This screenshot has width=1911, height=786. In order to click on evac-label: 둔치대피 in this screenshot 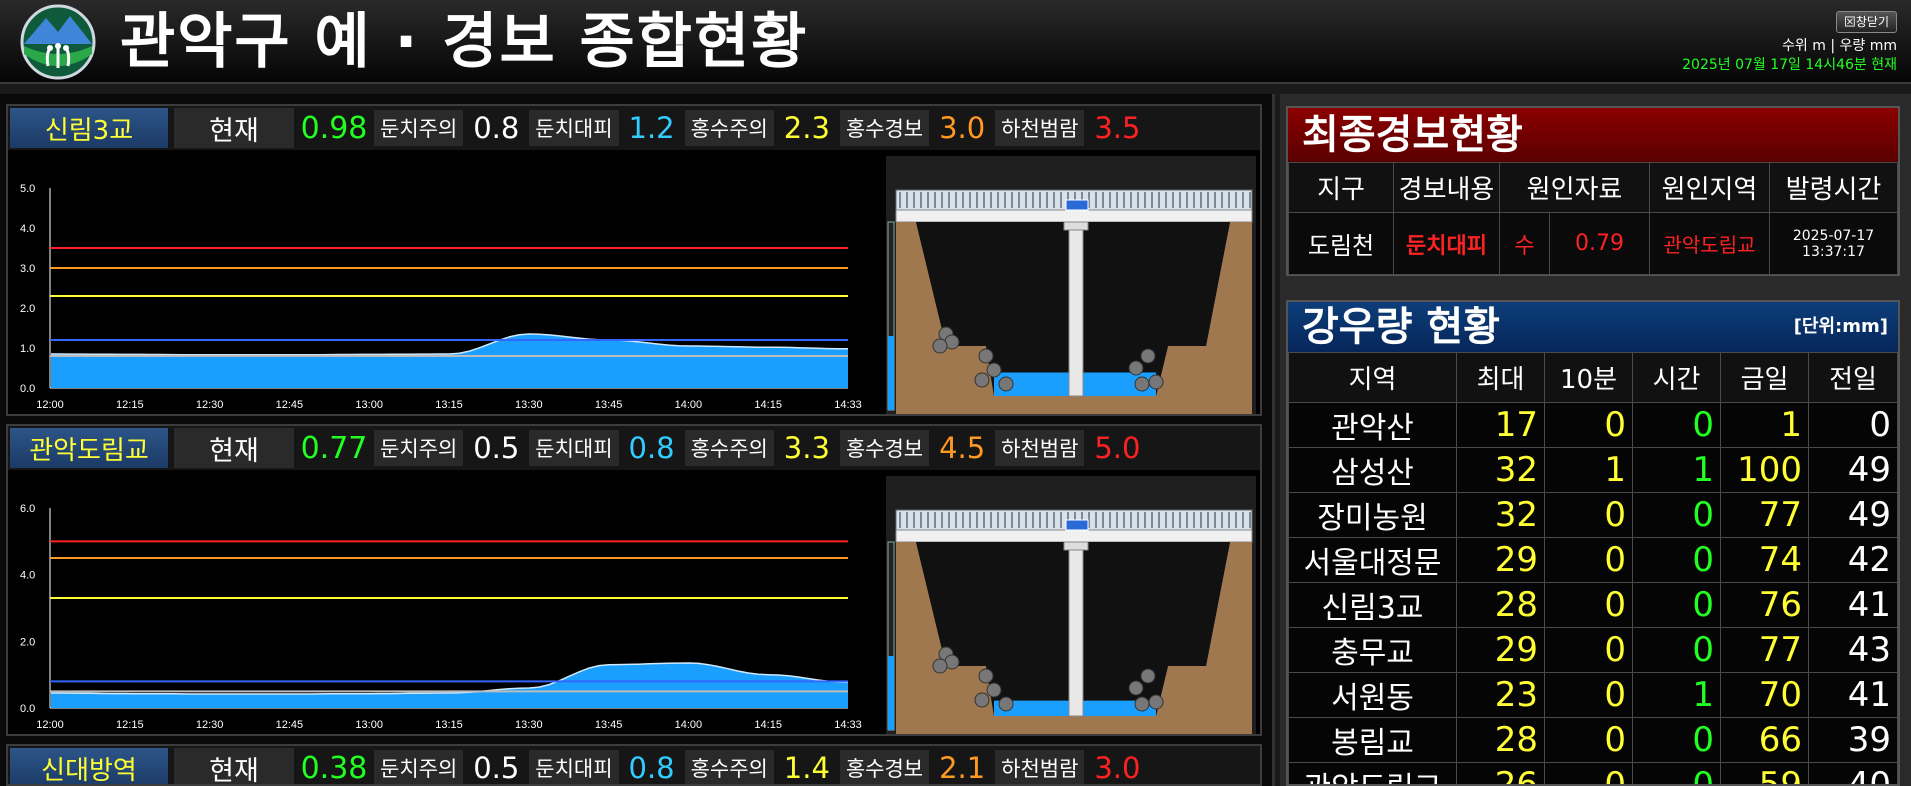, I will do `click(574, 448)`.